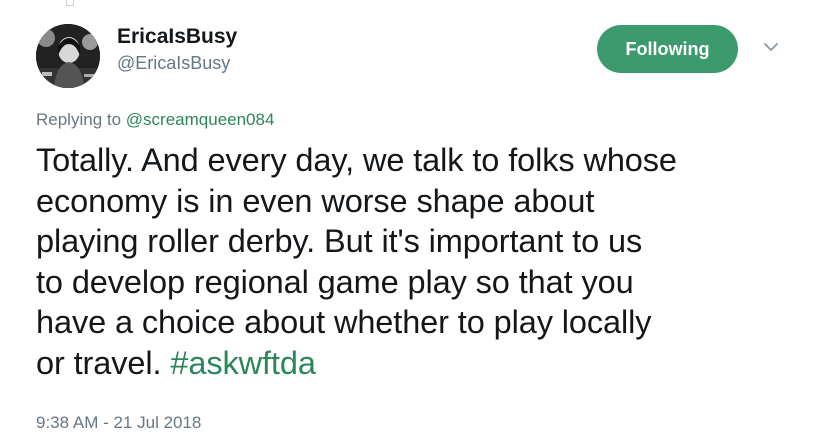 The height and width of the screenshot is (446, 828). I want to click on following-button: Following, so click(667, 49).